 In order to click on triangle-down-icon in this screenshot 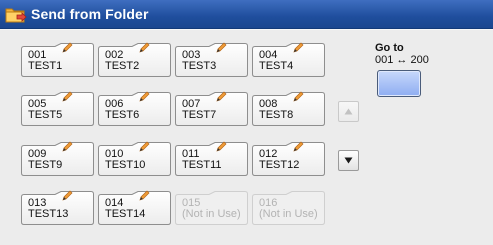, I will do `click(348, 160)`.